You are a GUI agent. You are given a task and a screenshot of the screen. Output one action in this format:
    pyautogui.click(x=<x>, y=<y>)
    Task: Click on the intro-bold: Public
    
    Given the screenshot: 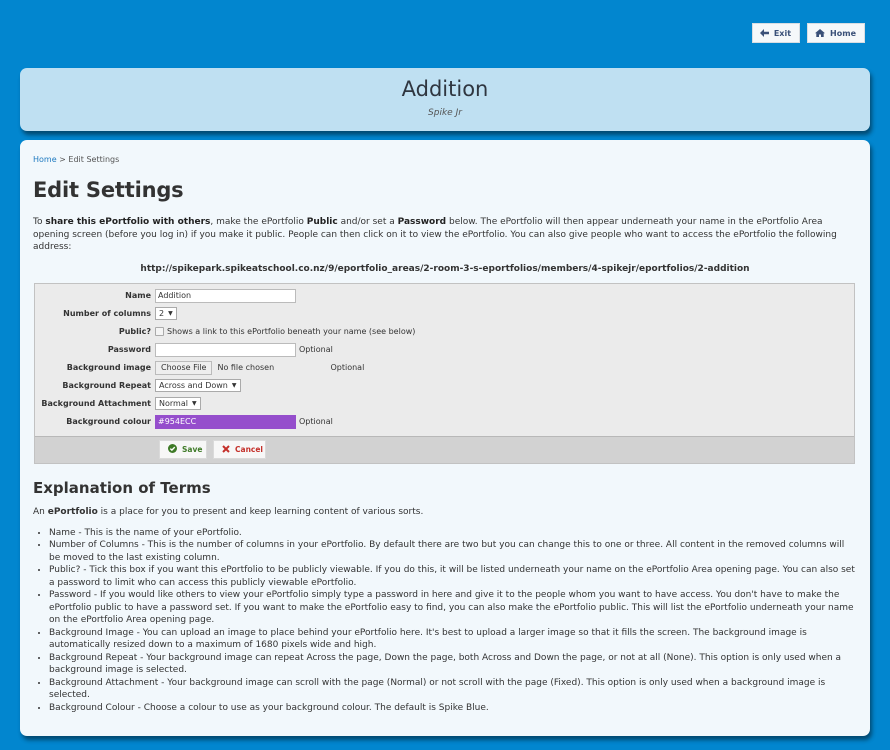 What is the action you would take?
    pyautogui.click(x=322, y=222)
    